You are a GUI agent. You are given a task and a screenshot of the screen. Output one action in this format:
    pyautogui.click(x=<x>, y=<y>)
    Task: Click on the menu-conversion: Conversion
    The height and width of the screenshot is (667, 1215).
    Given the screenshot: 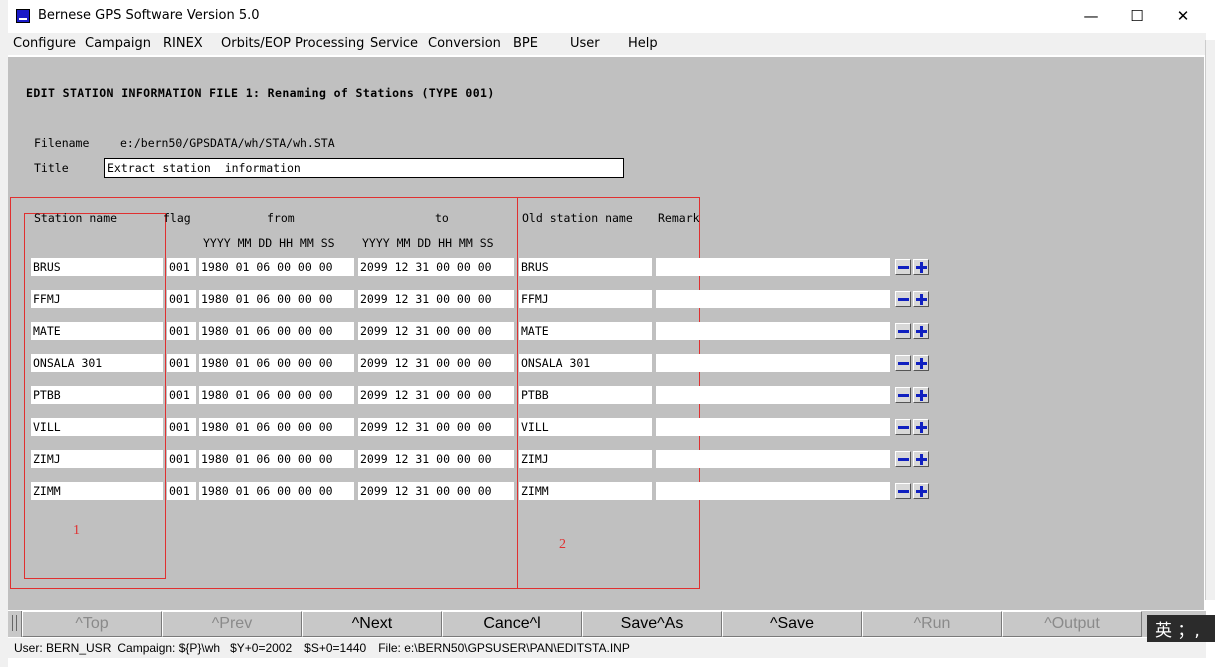 What is the action you would take?
    pyautogui.click(x=464, y=43)
    